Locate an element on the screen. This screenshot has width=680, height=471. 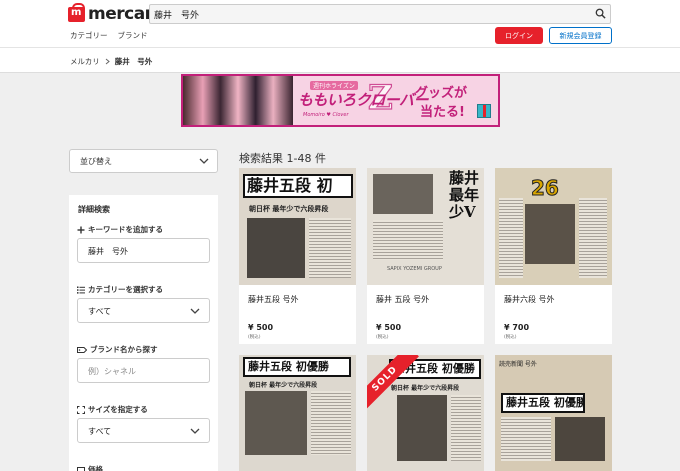
product-image: 藤井 最年少V SAPIX YOZEMI GROUP is located at coordinates (425, 226).